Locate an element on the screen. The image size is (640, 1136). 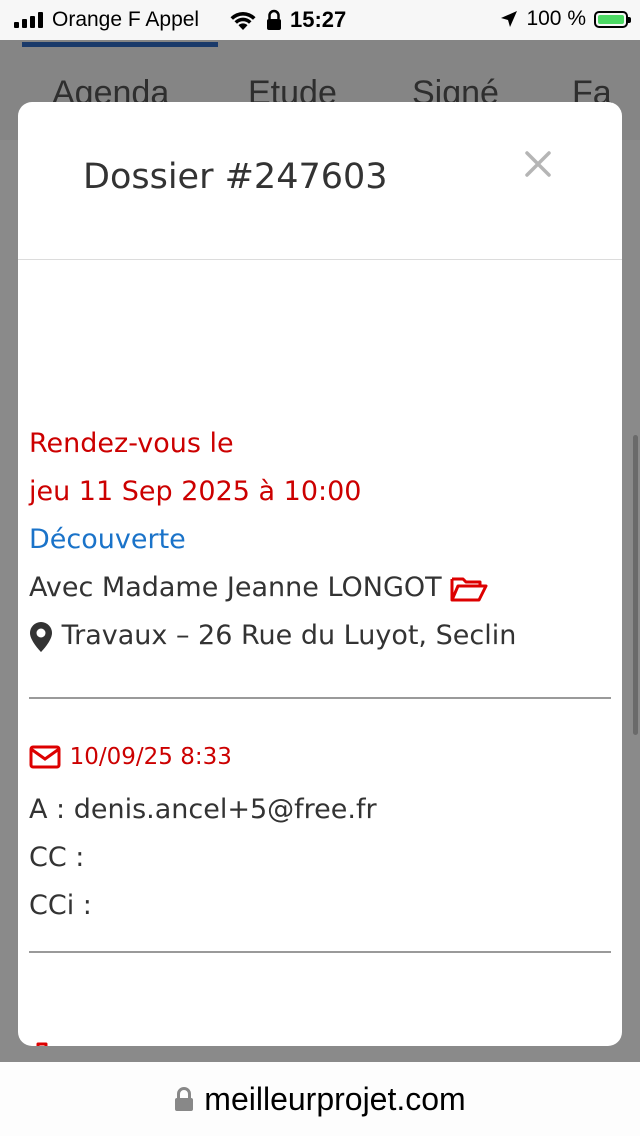
email-to: A : denis.ancel+5@free.fr is located at coordinates (203, 809).